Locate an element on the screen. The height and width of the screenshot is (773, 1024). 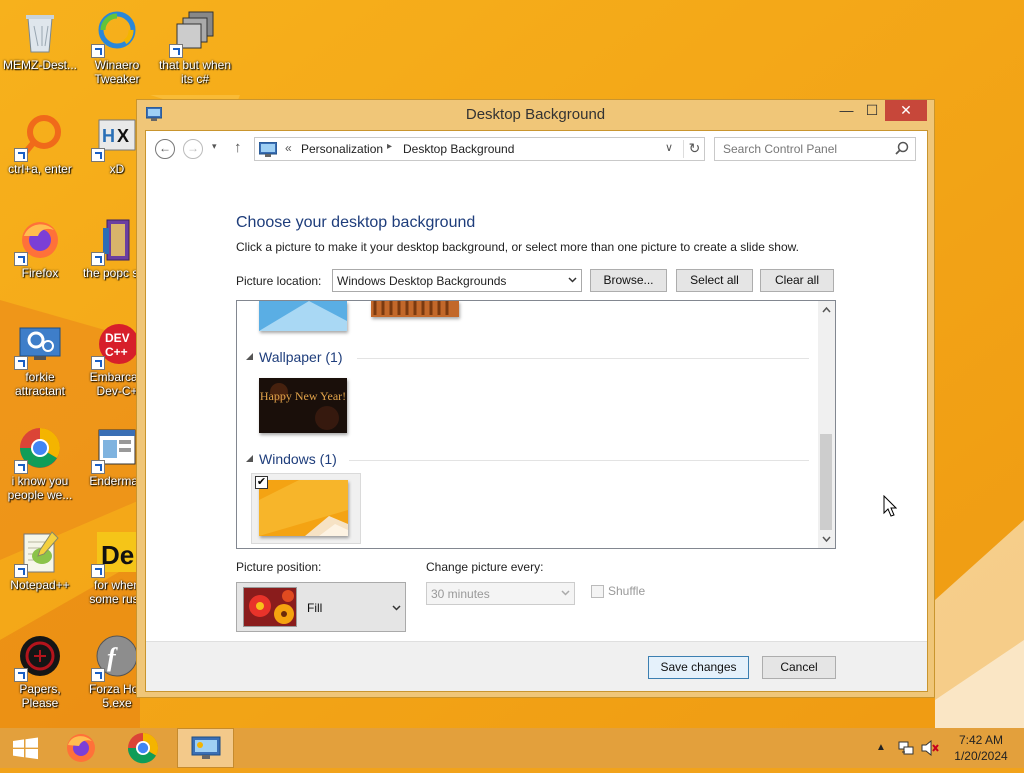
change-interval-select: 30 minutes is located at coordinates (500, 593).